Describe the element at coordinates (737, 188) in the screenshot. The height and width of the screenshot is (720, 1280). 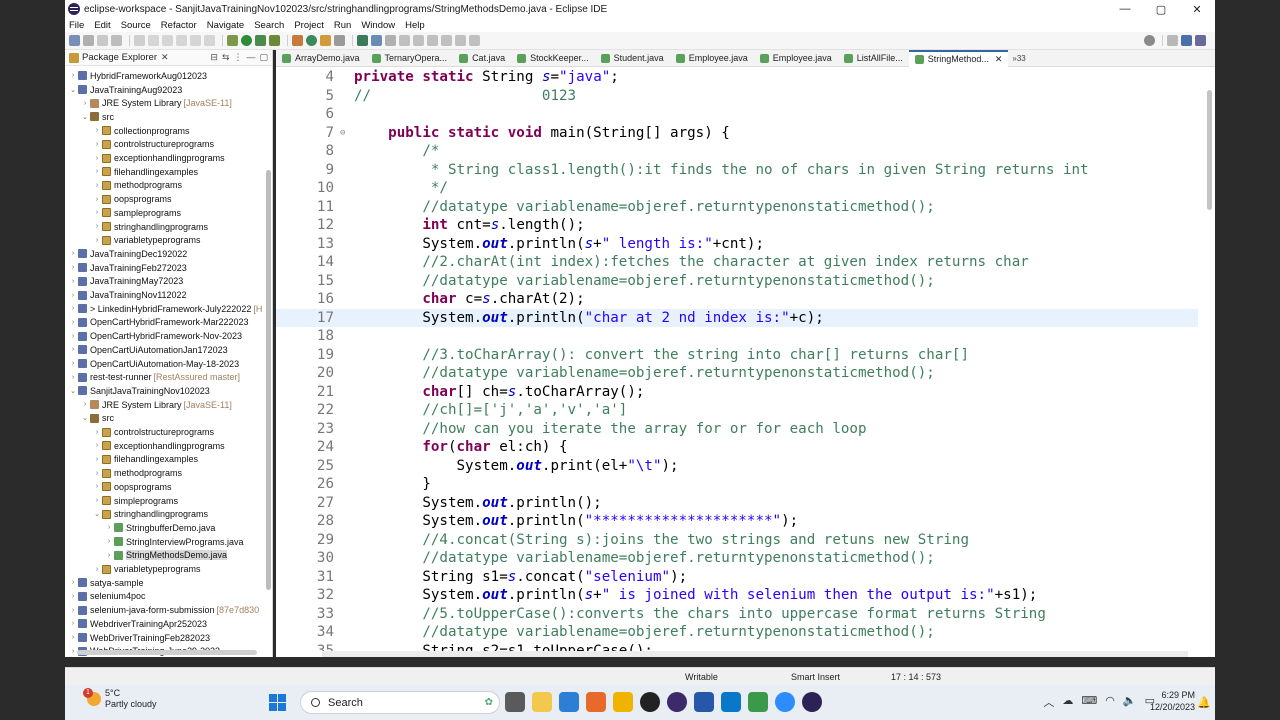
I see `code-line: 10 */` at that location.